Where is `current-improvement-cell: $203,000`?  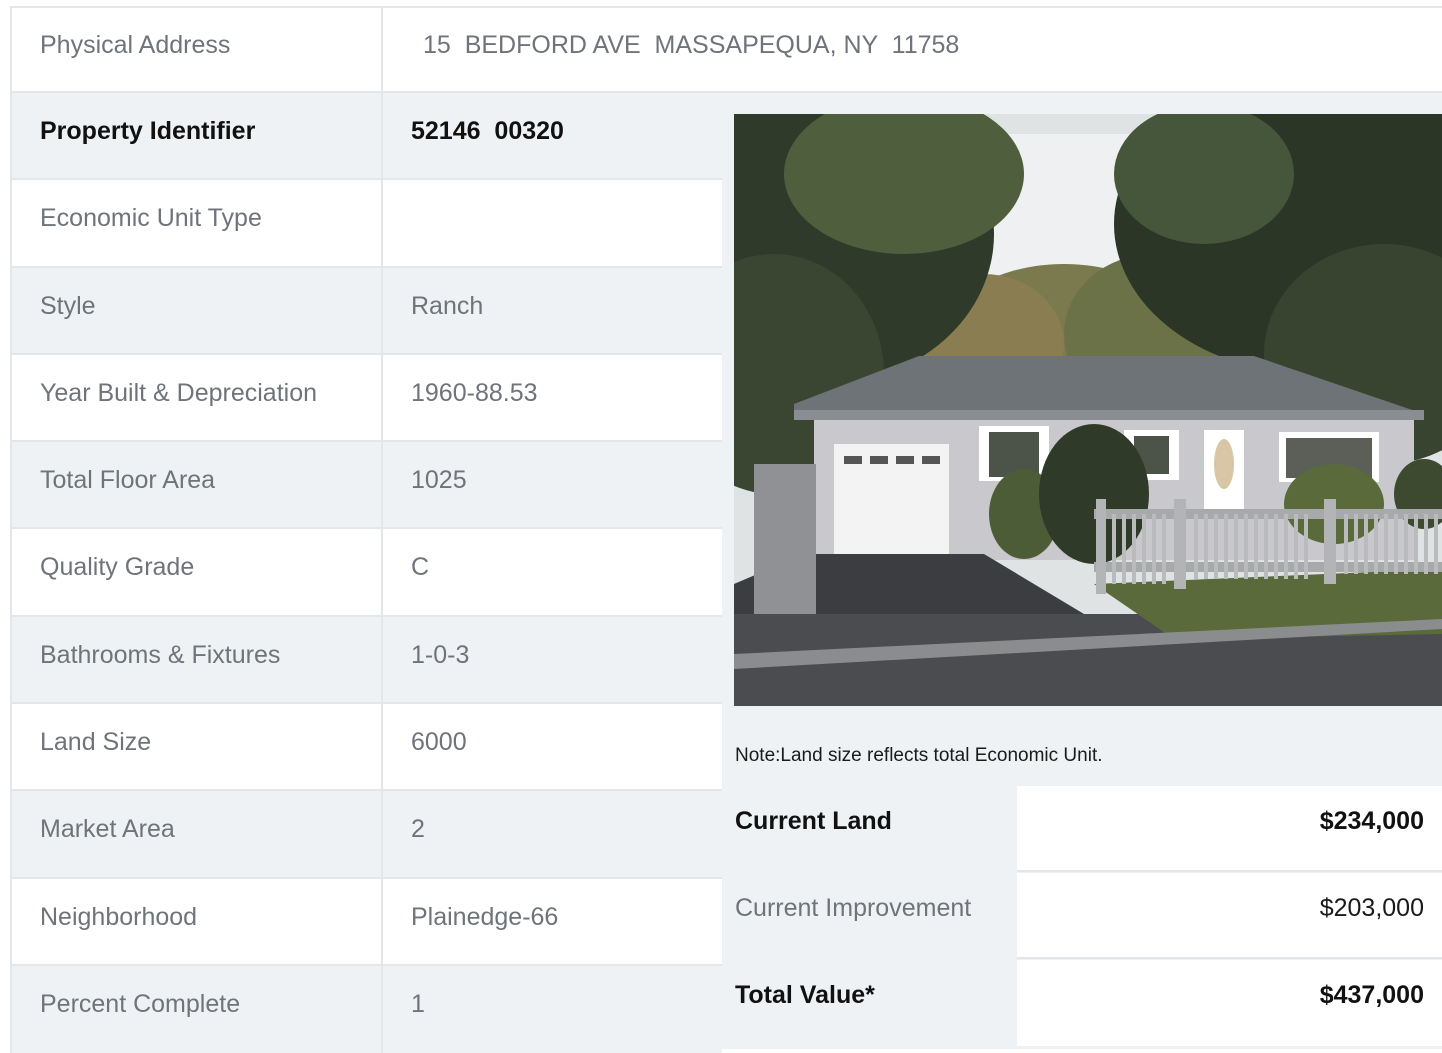
current-improvement-cell: $203,000 is located at coordinates (1229, 916).